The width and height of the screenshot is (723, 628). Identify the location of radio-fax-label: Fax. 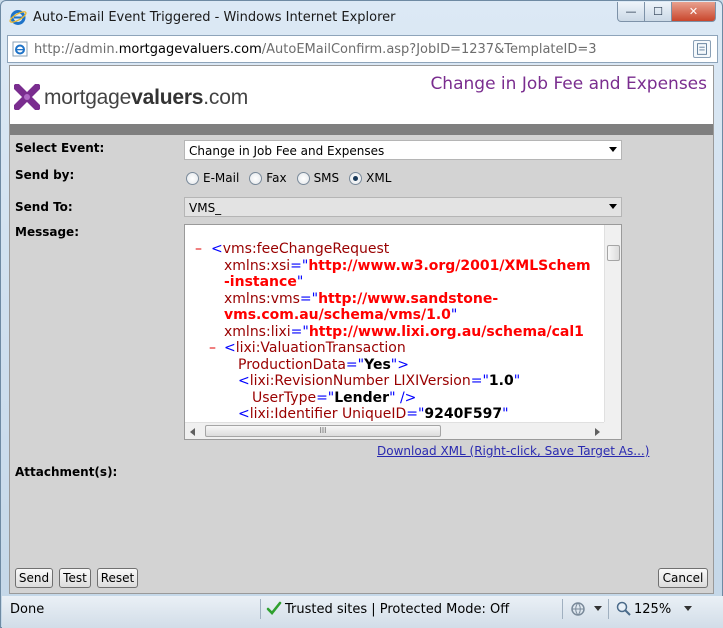
(276, 178).